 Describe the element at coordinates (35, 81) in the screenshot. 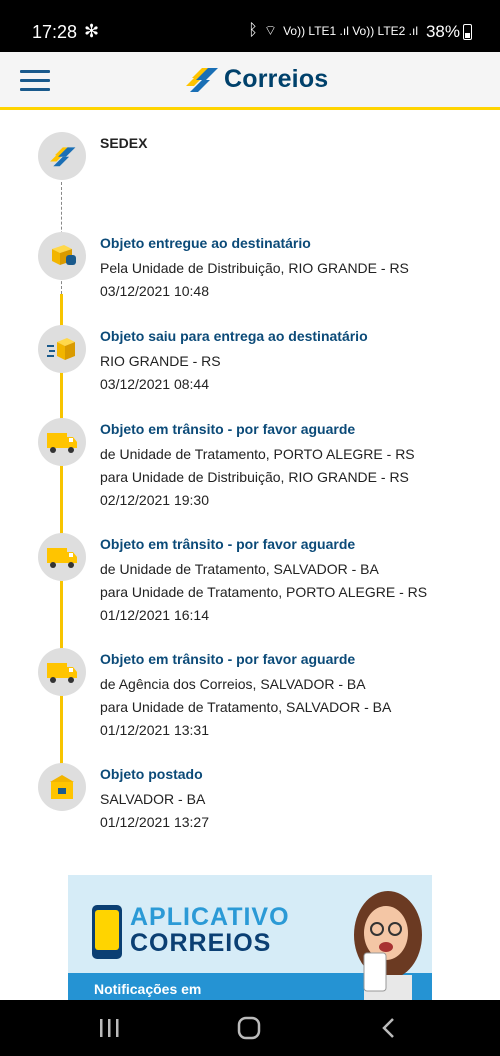

I see `hamburger-menu-icon` at that location.